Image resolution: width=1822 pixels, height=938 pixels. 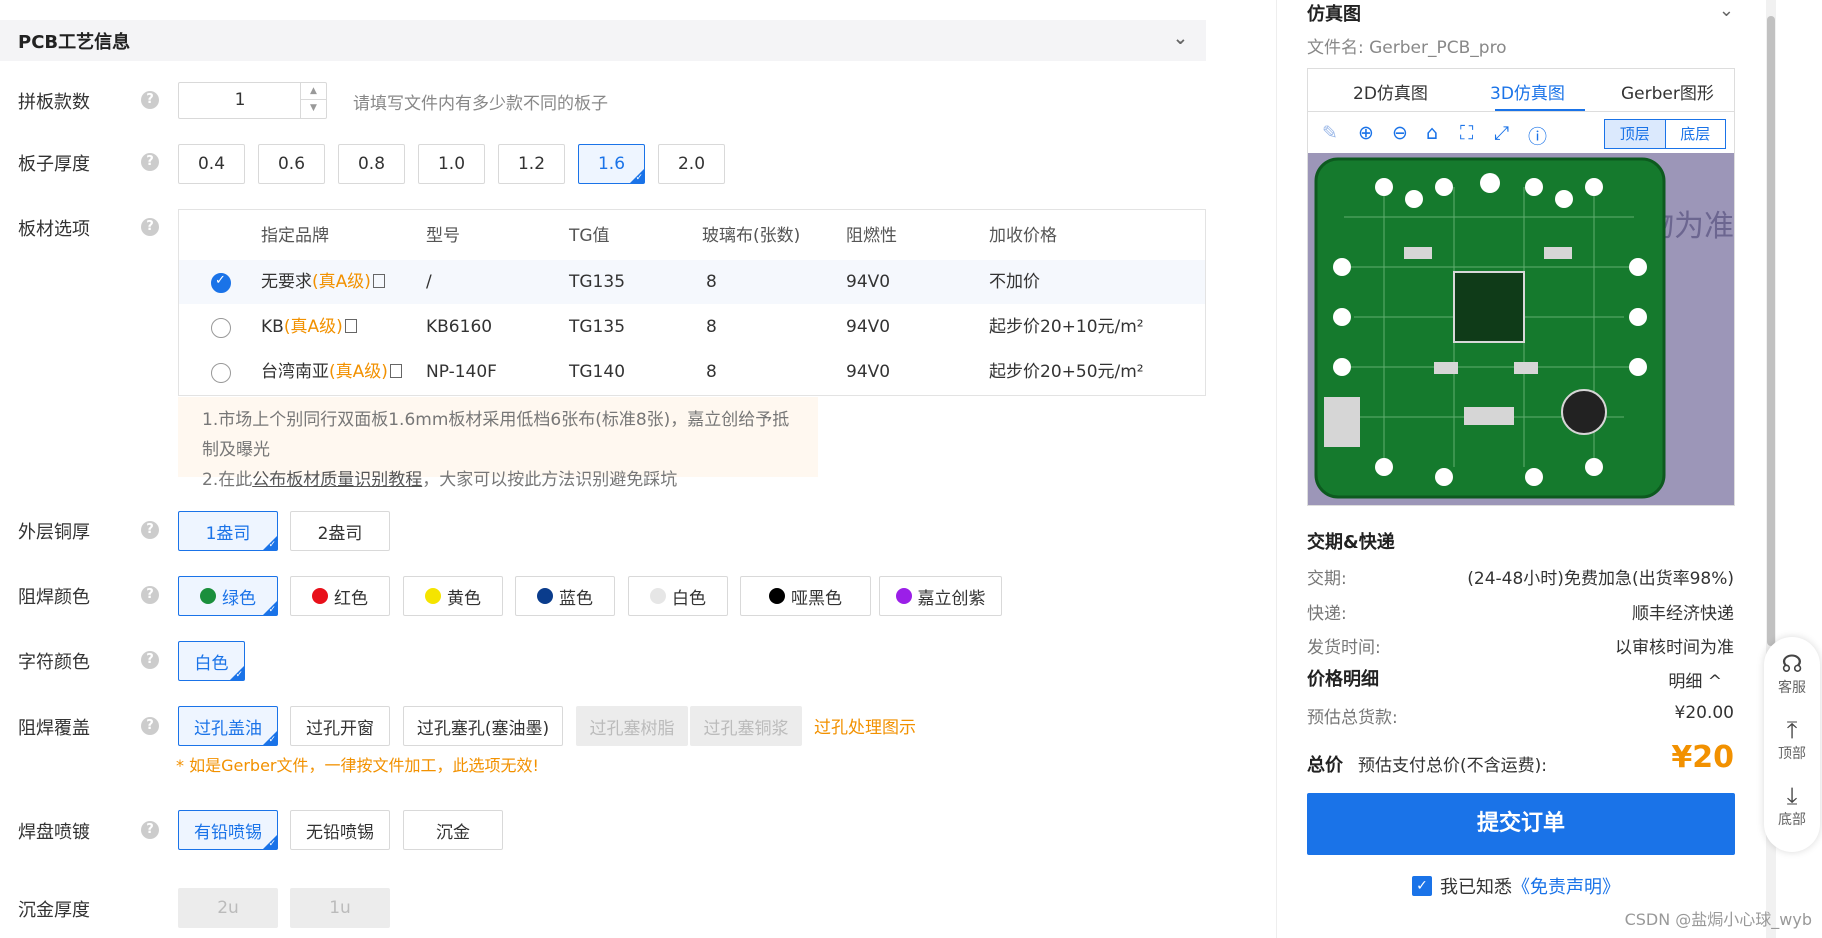 I want to click on thickness-label: 板子厚度, so click(x=54, y=164).